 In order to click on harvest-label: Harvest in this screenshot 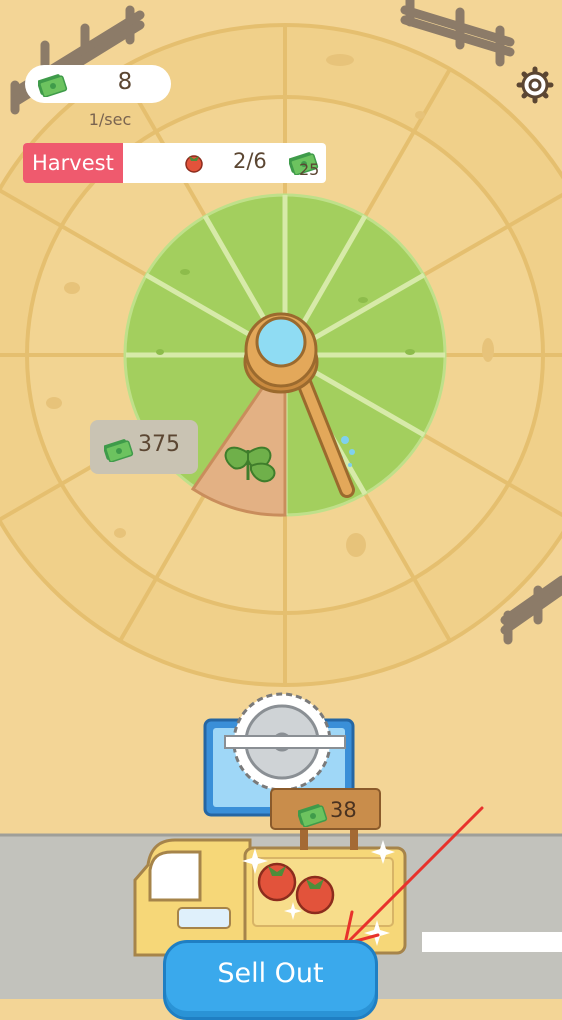, I will do `click(73, 163)`.